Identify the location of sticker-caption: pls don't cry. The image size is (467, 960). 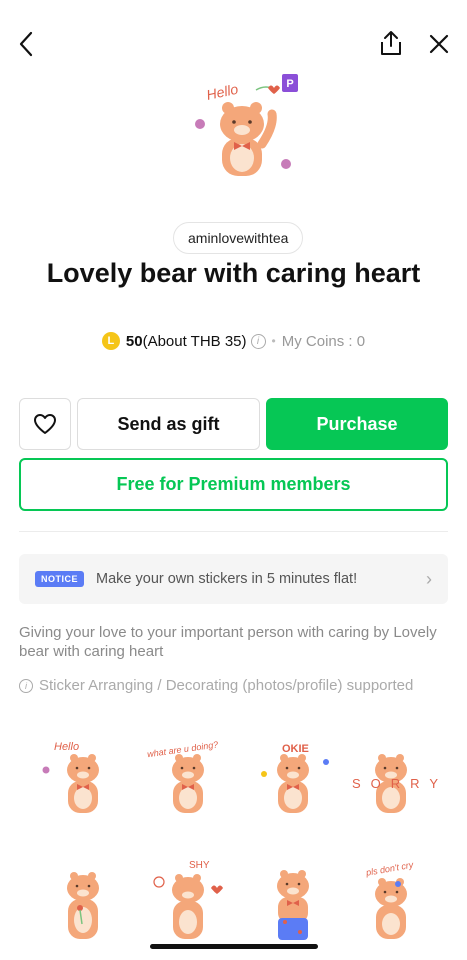
(389, 869).